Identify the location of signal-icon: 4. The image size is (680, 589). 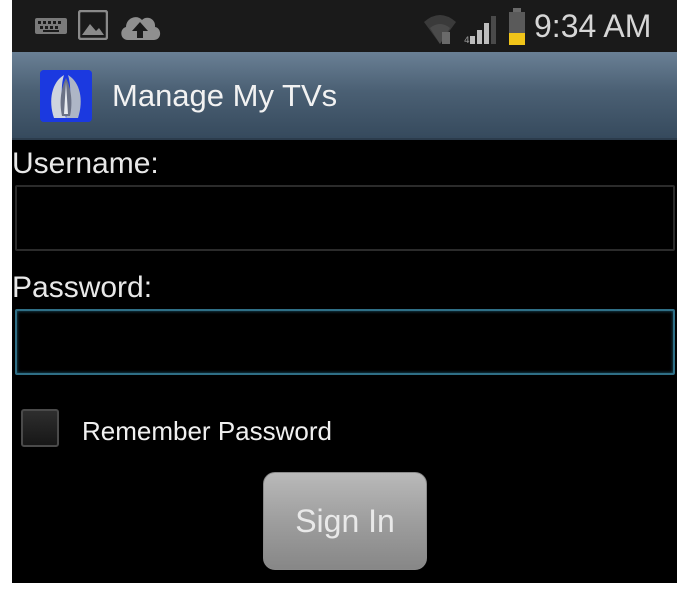
(480, 30).